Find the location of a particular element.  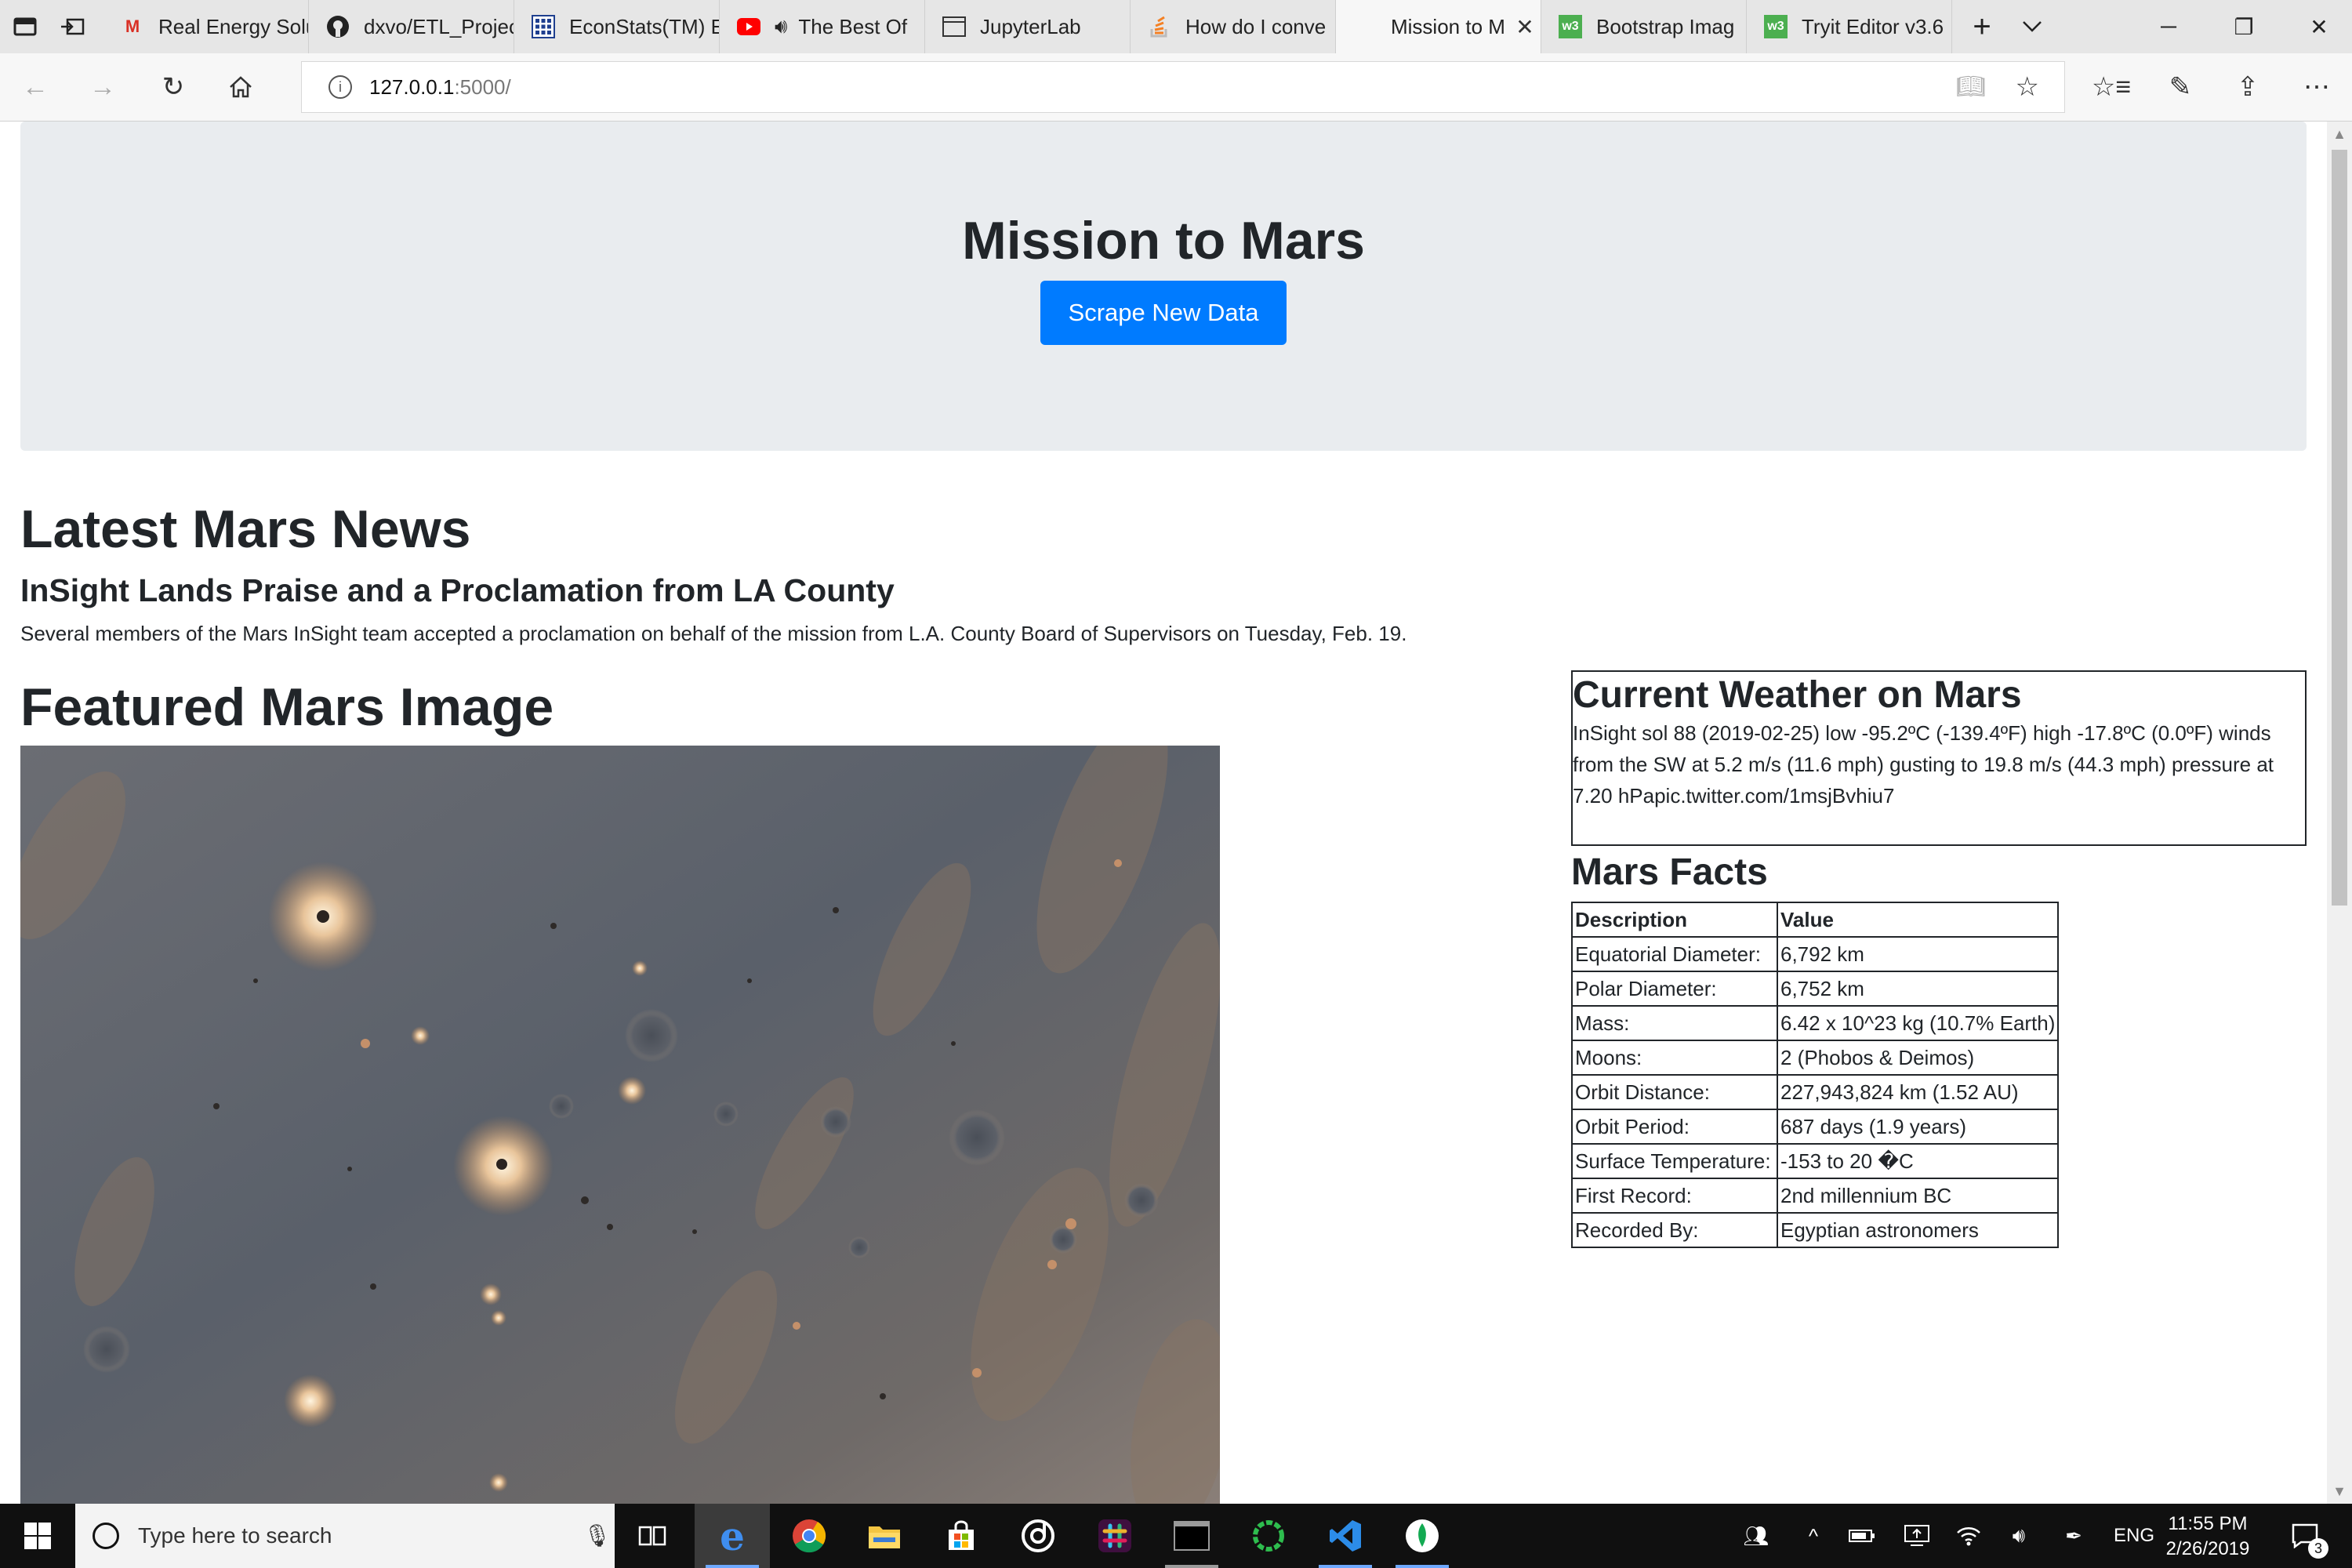

address-bar: i 127.0.0.1:5000/ 📖︎ ☆ is located at coordinates (1183, 87).